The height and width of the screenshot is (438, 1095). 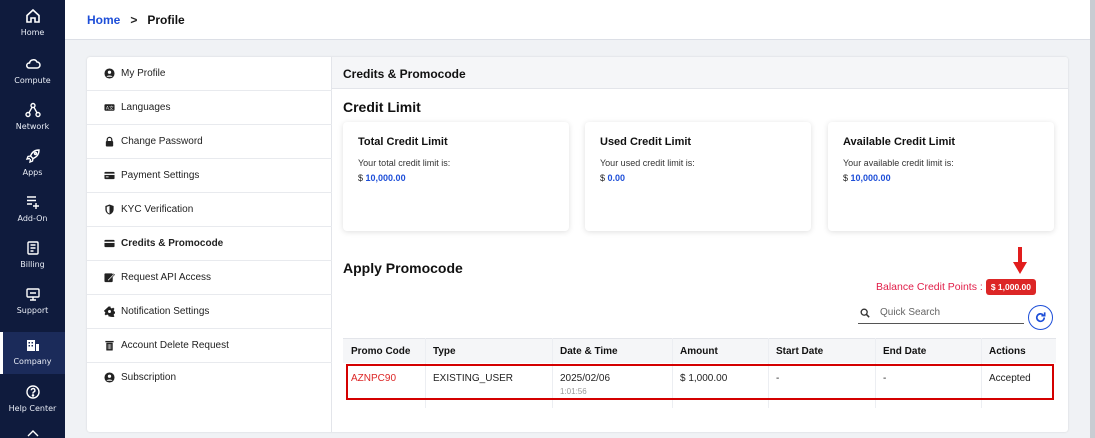 What do you see at coordinates (32, 295) in the screenshot?
I see `support-icon` at bounding box center [32, 295].